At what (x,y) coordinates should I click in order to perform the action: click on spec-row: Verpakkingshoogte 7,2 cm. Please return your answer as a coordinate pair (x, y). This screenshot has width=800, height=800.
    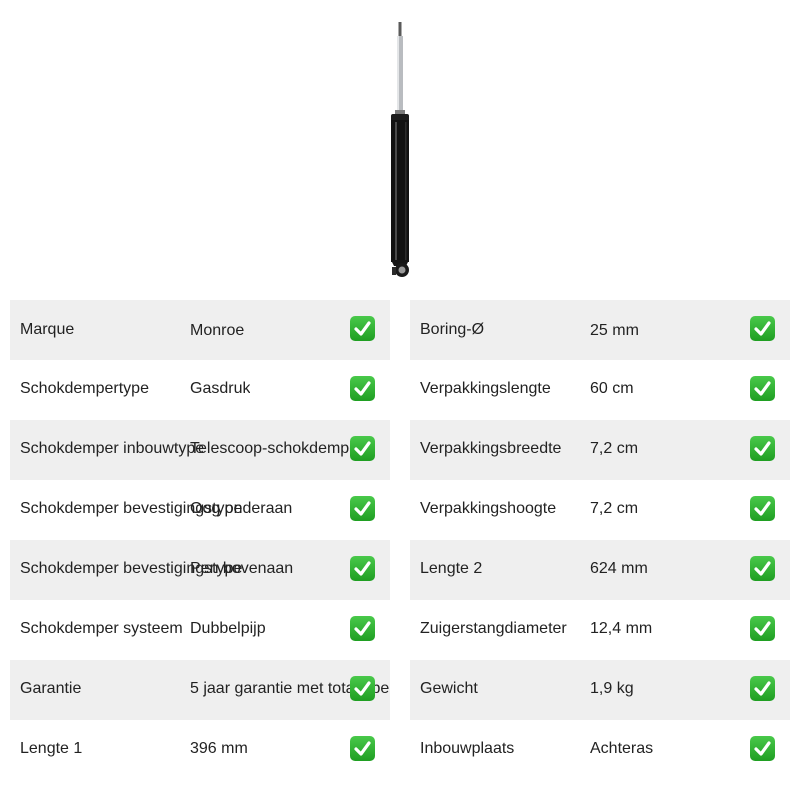
    Looking at the image, I should click on (600, 510).